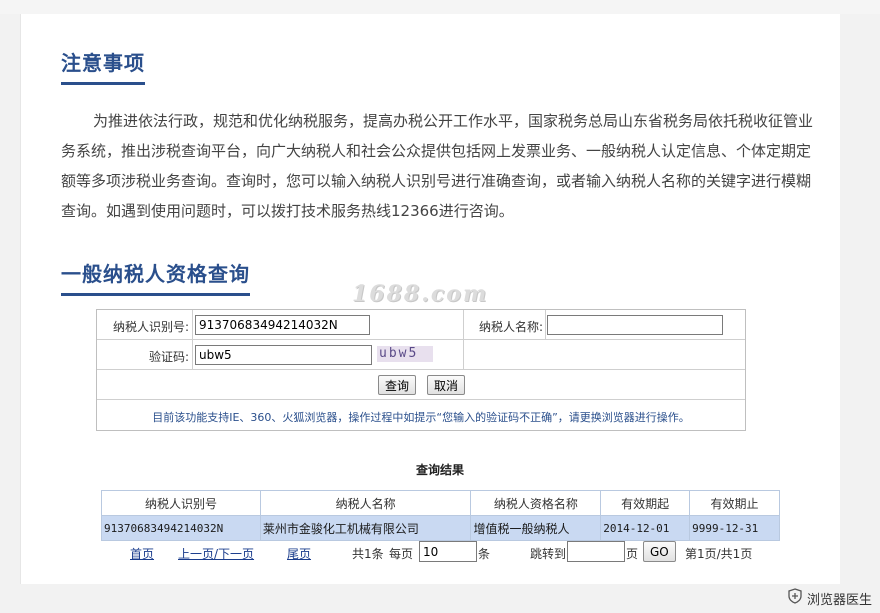  What do you see at coordinates (734, 503) in the screenshot?
I see `column-header: 有效期止` at bounding box center [734, 503].